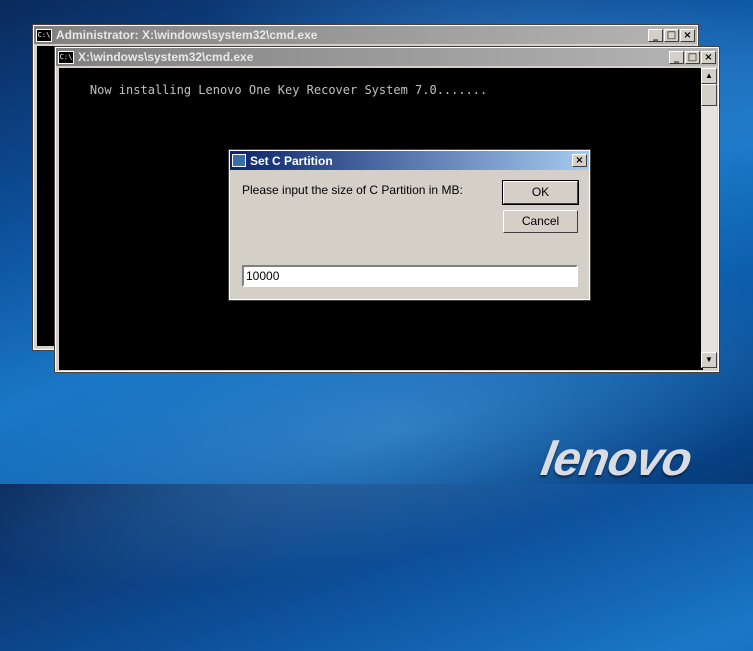 The width and height of the screenshot is (753, 651). What do you see at coordinates (540, 221) in the screenshot?
I see `cancel-button: Cancel` at bounding box center [540, 221].